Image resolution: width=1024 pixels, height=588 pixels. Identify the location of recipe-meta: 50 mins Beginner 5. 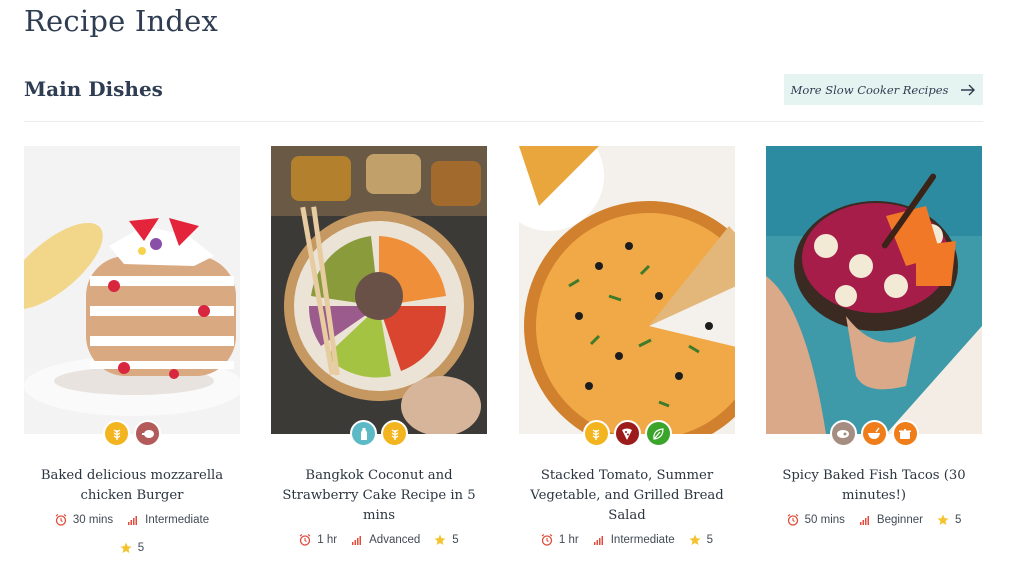
(874, 520).